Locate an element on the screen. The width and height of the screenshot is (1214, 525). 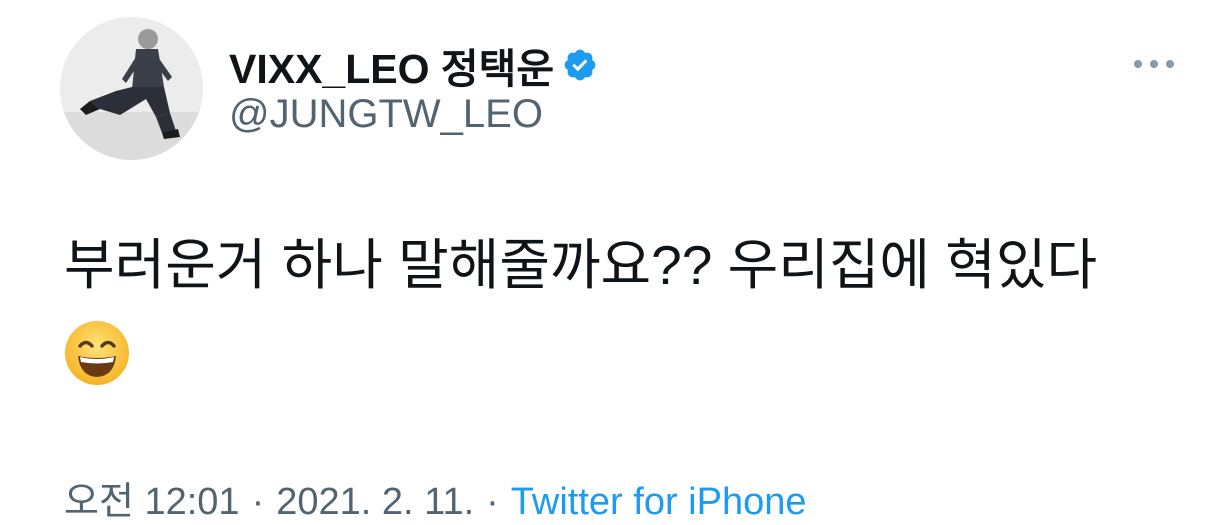
display-name: VIXX_LEO 정택운 is located at coordinates (391, 65).